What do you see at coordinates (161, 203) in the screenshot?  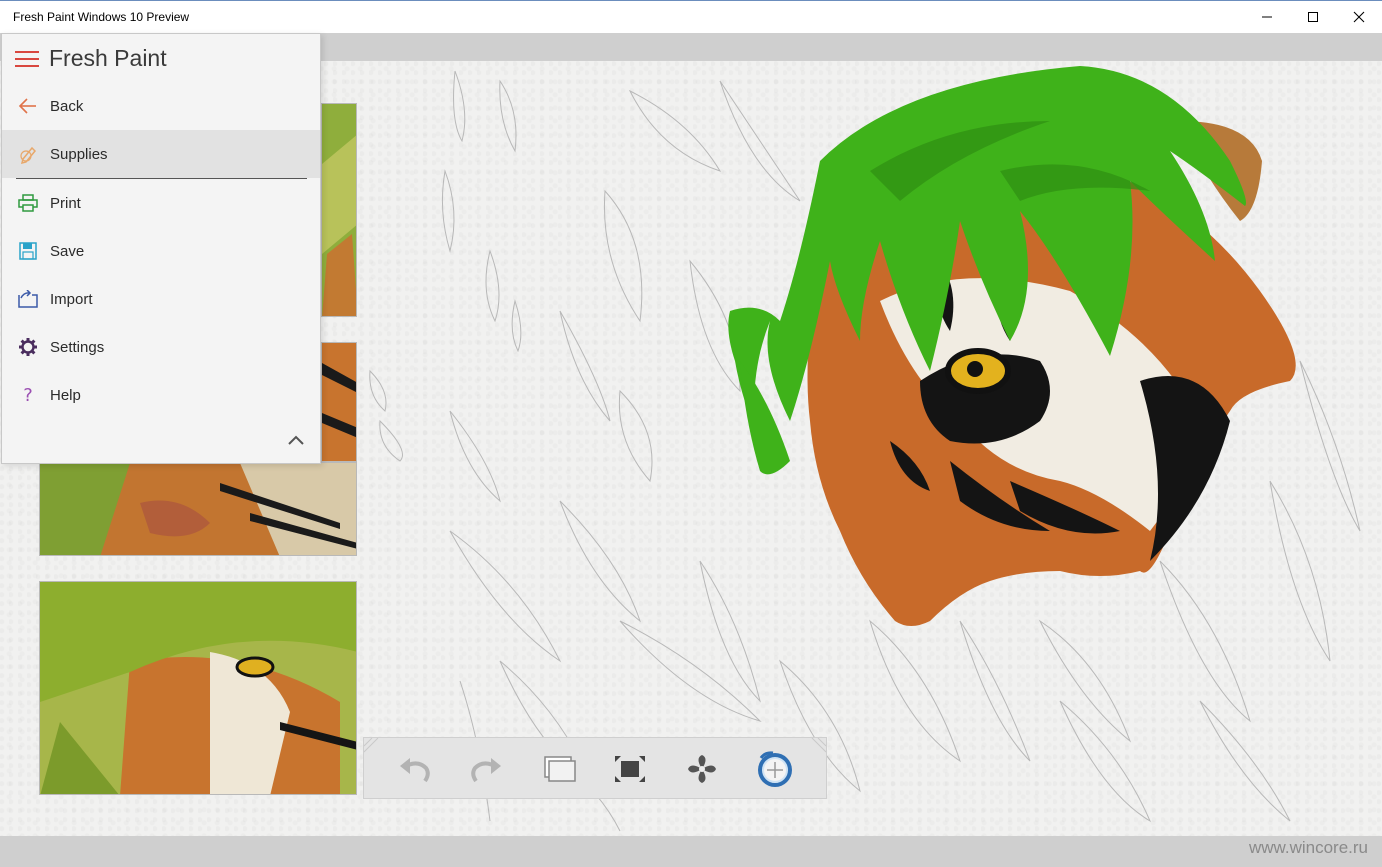 I see `nav-item-print: Print` at bounding box center [161, 203].